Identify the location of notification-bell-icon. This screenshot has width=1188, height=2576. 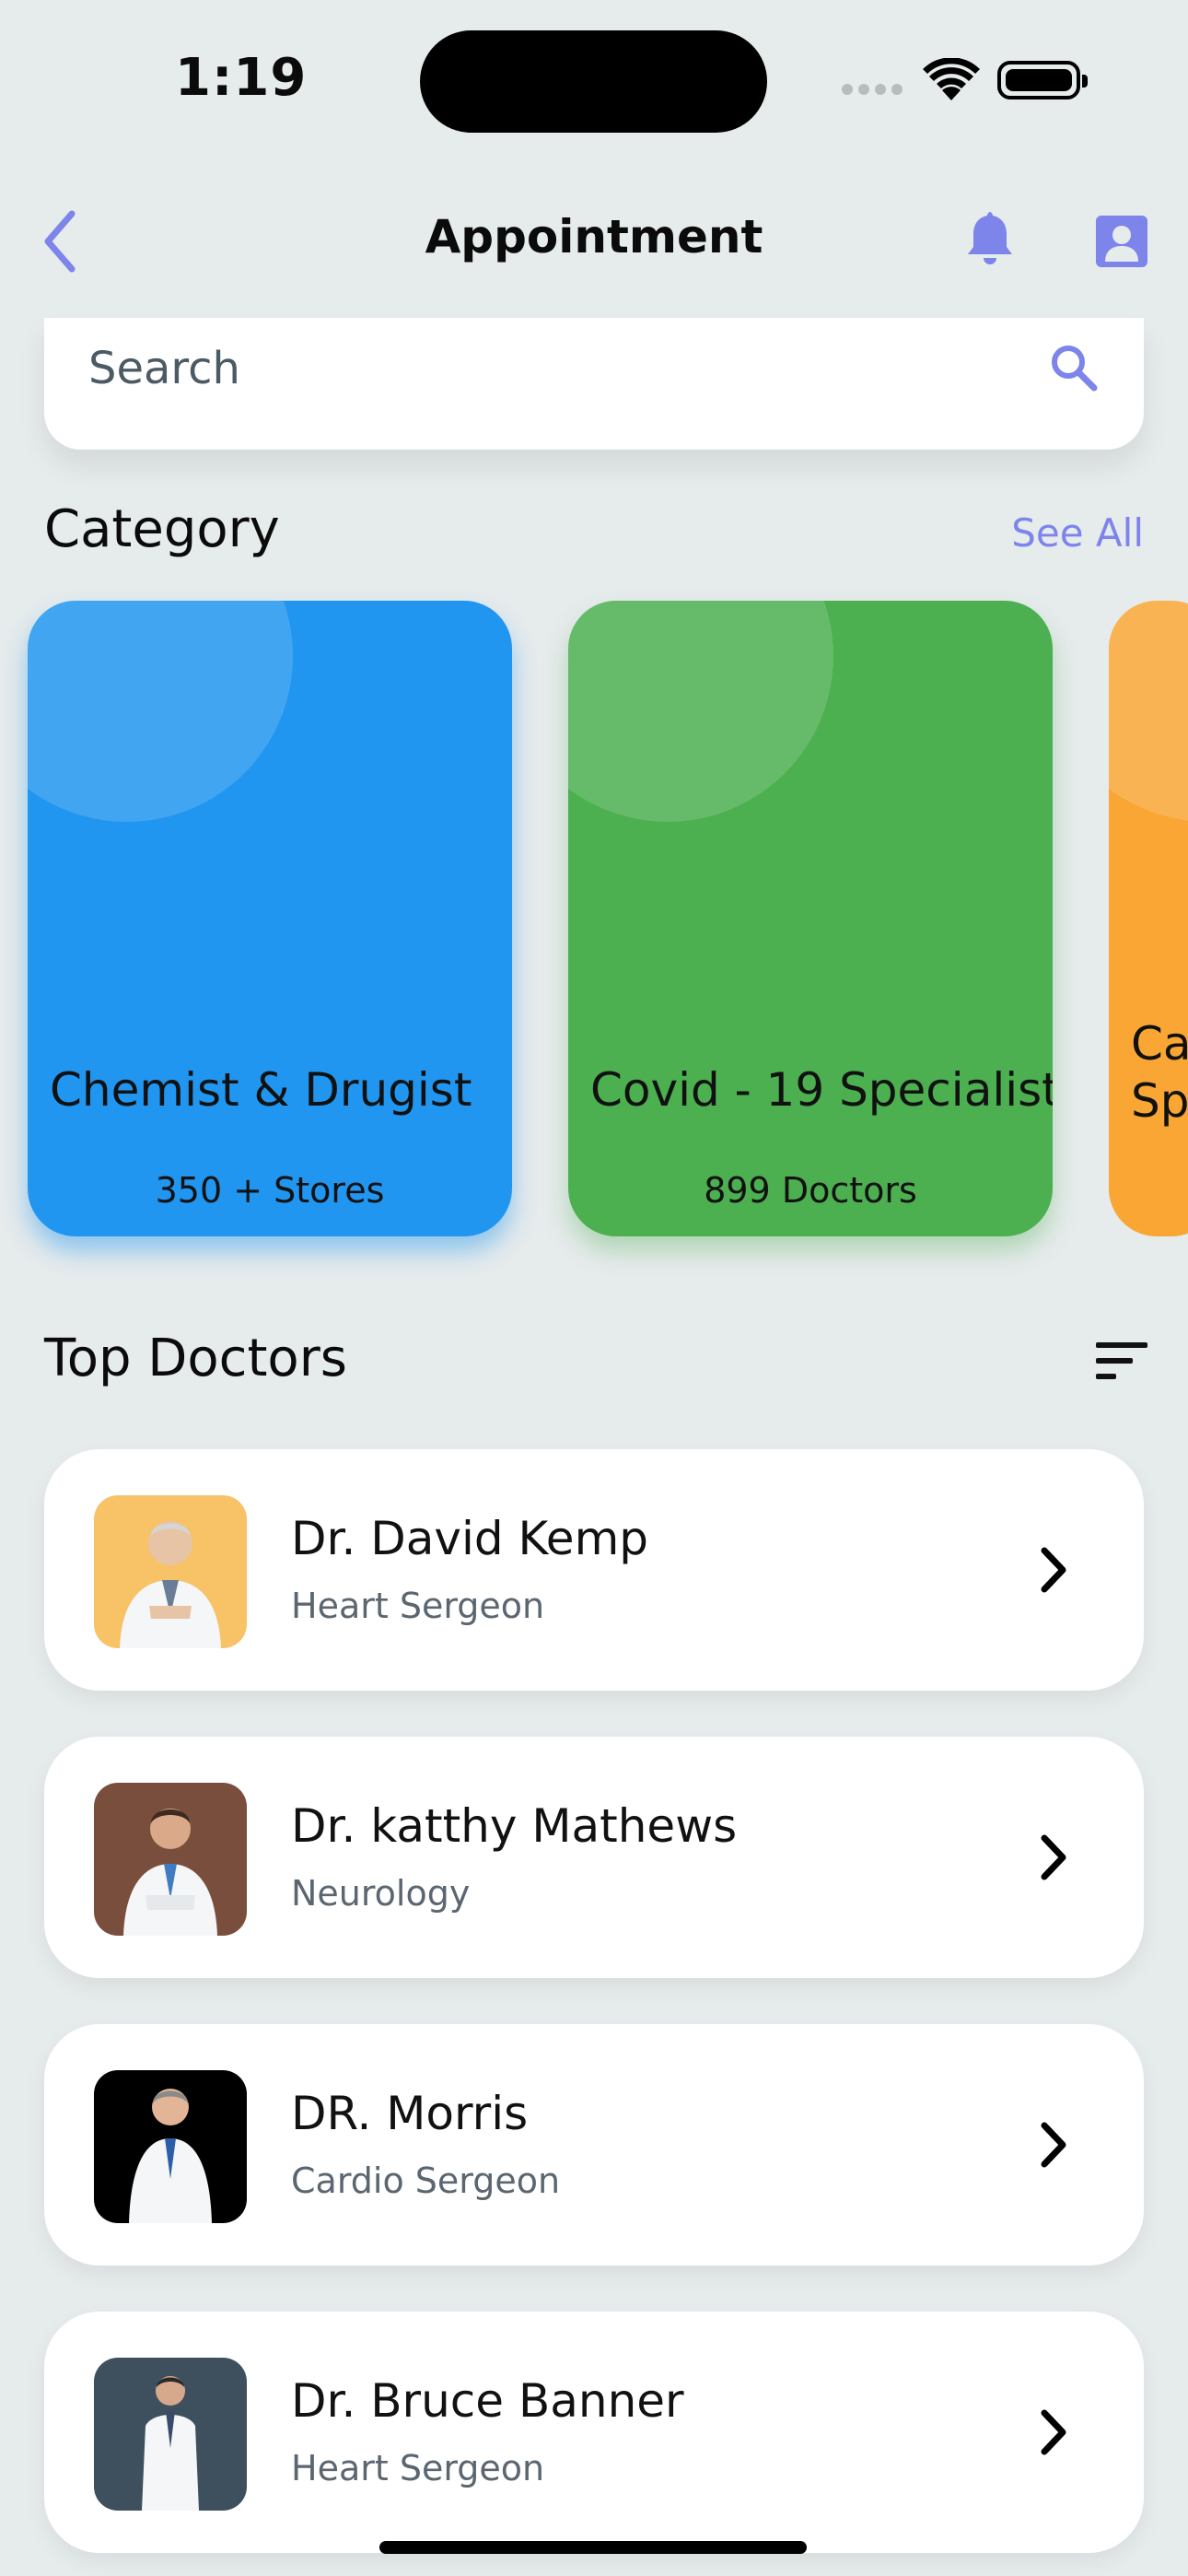
(990, 238).